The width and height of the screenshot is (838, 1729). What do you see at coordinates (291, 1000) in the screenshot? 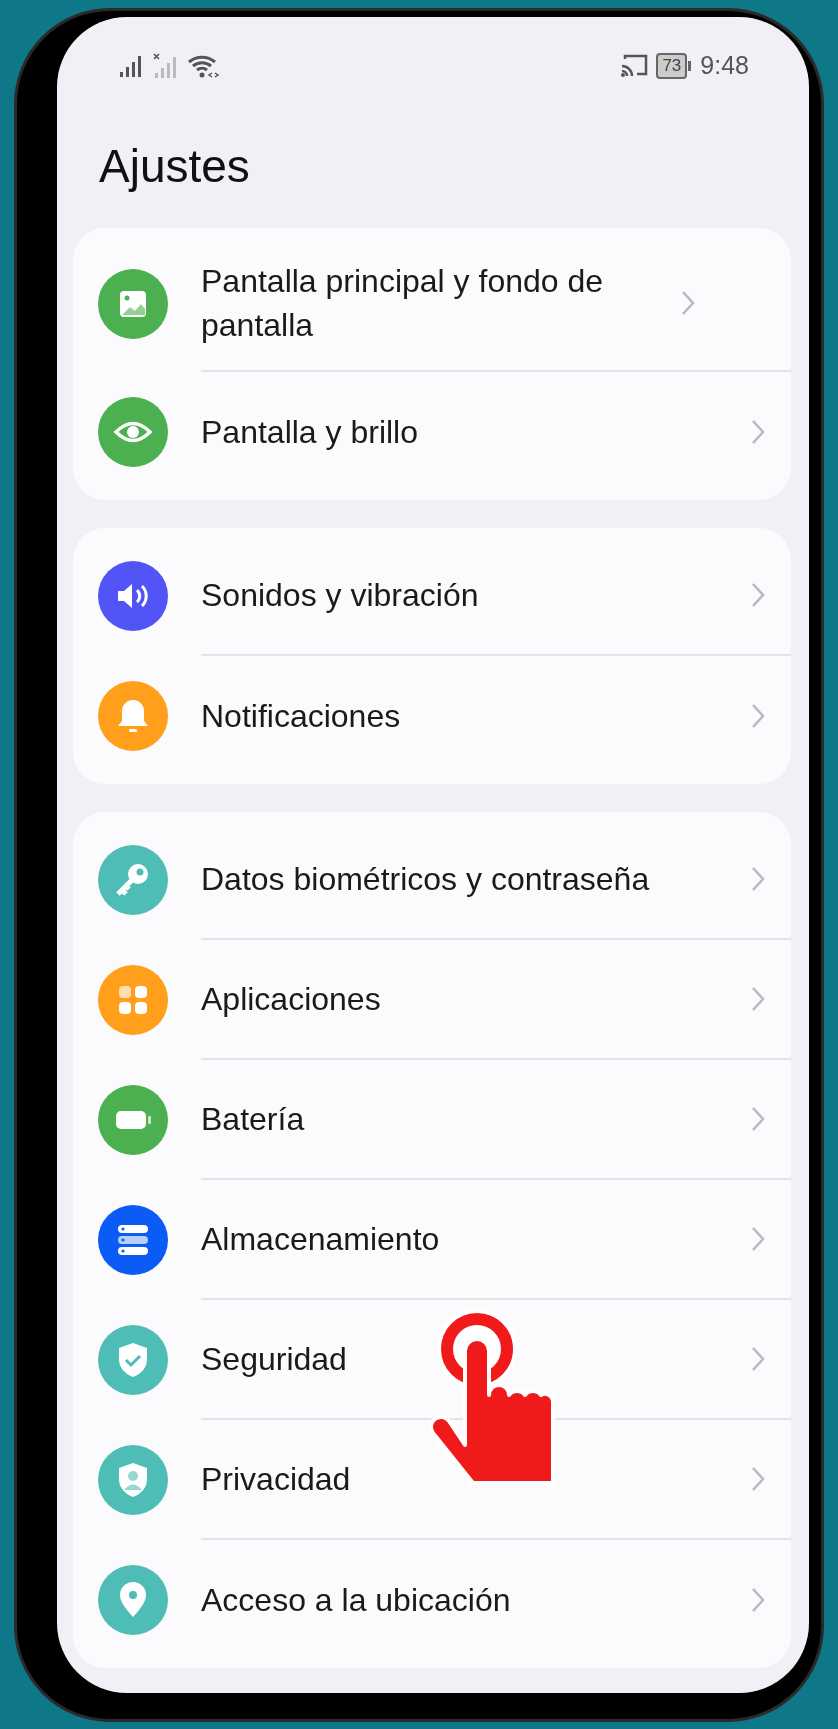
I see `settings-item-label: Aplicaciones` at bounding box center [291, 1000].